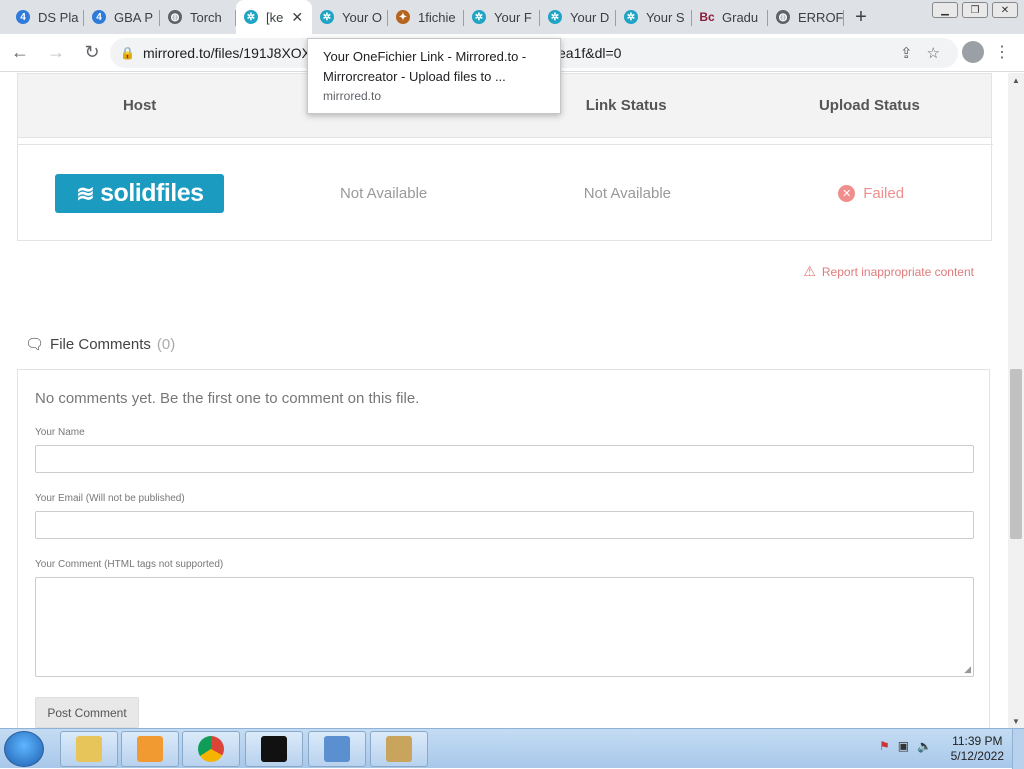  I want to click on report-label: Report inappropriate content, so click(897, 271).